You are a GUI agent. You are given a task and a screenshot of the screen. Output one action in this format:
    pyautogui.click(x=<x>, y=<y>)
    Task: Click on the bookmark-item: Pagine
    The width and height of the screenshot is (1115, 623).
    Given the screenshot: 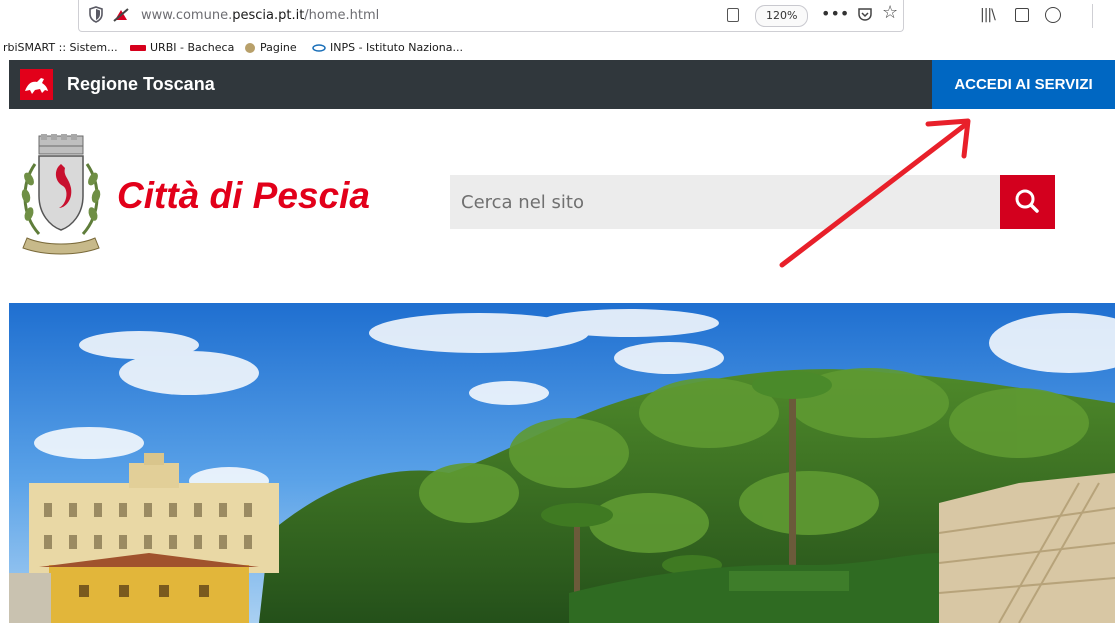 What is the action you would take?
    pyautogui.click(x=270, y=47)
    